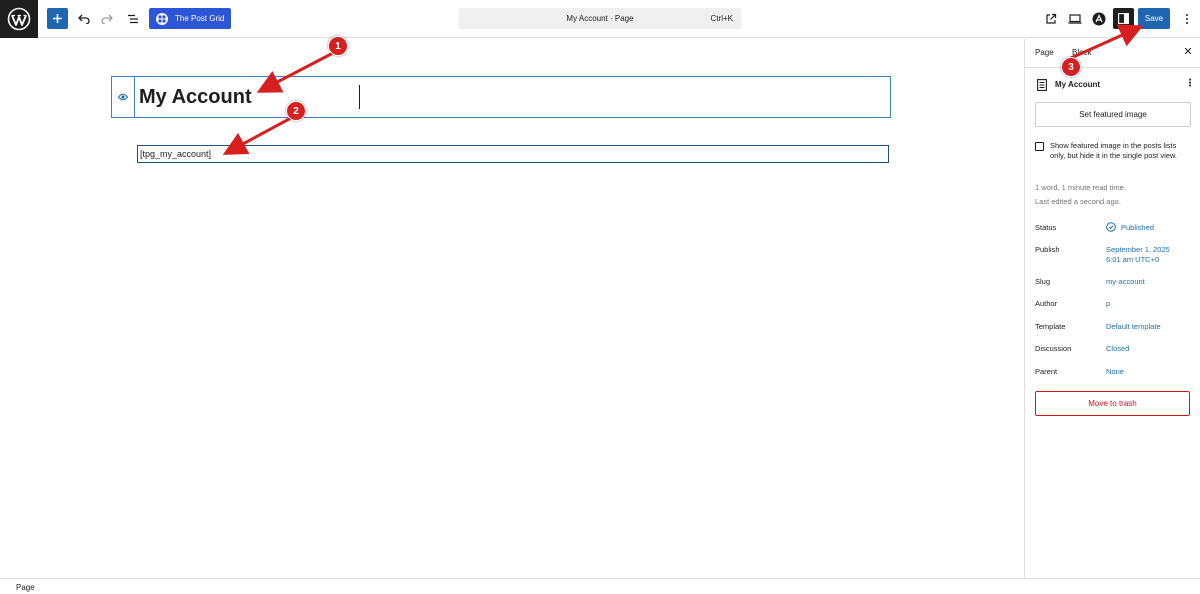  What do you see at coordinates (25, 587) in the screenshot?
I see `breadcrumb: Page` at bounding box center [25, 587].